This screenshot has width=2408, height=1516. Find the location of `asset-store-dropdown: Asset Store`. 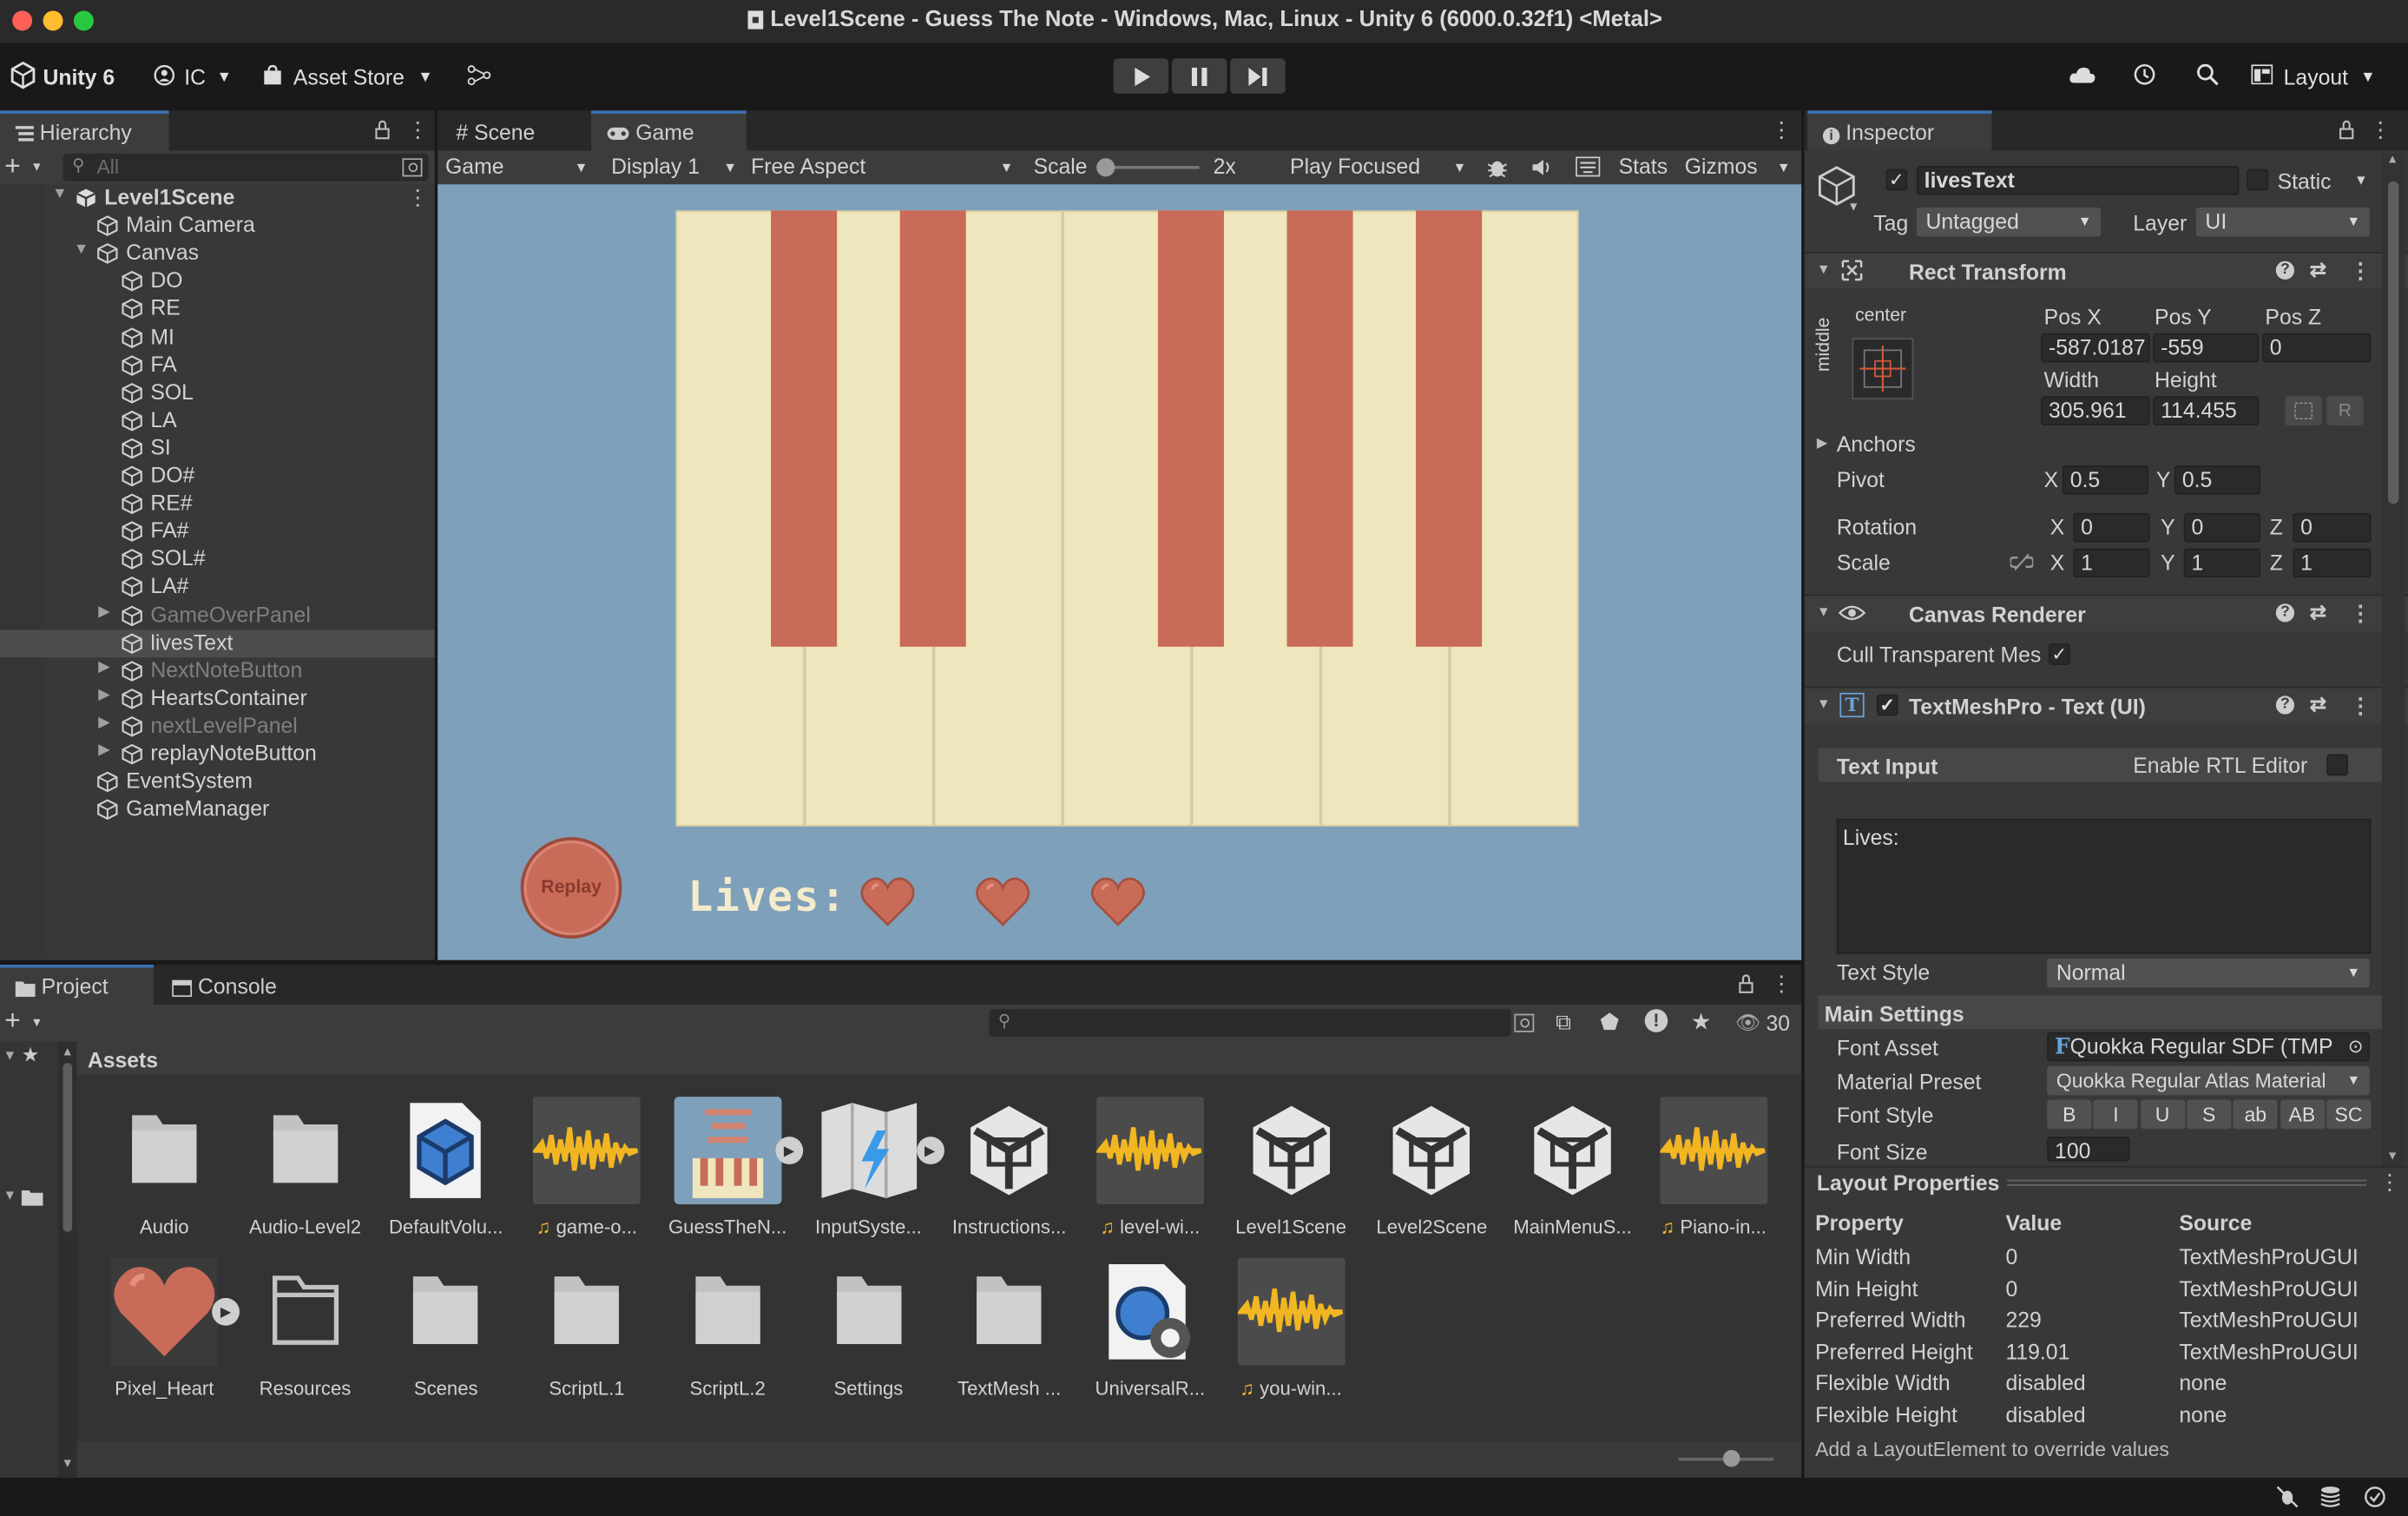

asset-store-dropdown: Asset Store is located at coordinates (349, 76).